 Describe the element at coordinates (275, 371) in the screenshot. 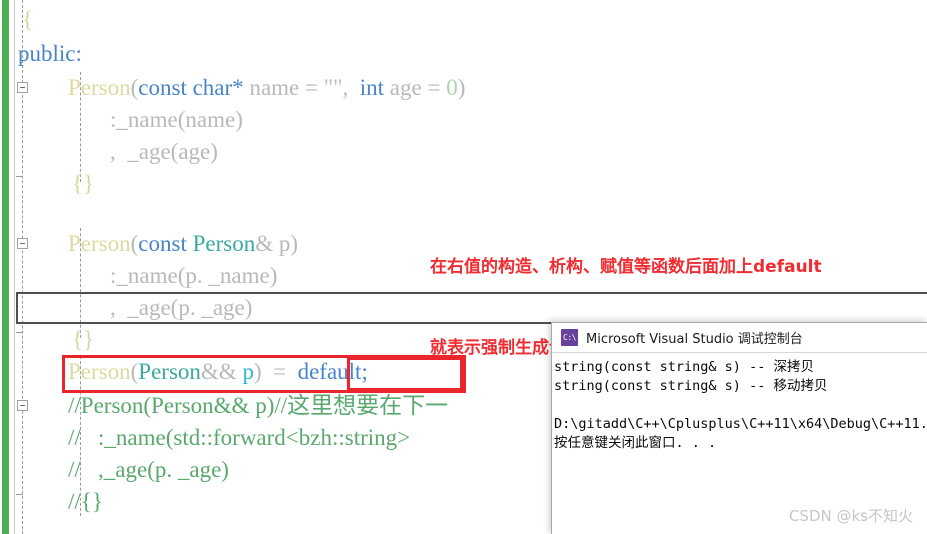

I see `code-token: ) =` at that location.